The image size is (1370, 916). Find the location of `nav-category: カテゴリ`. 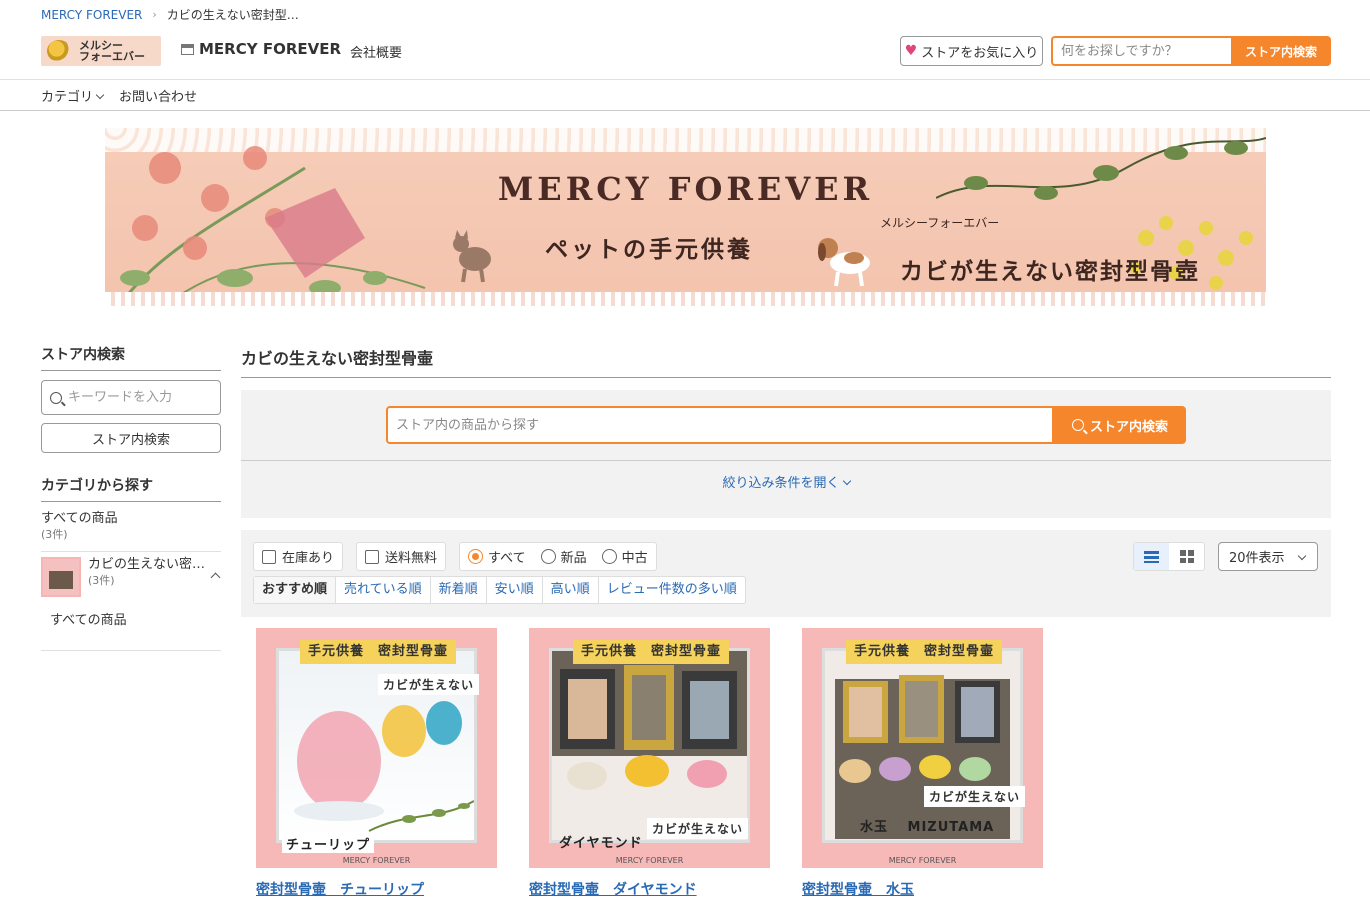

nav-category: カテゴリ is located at coordinates (73, 95).